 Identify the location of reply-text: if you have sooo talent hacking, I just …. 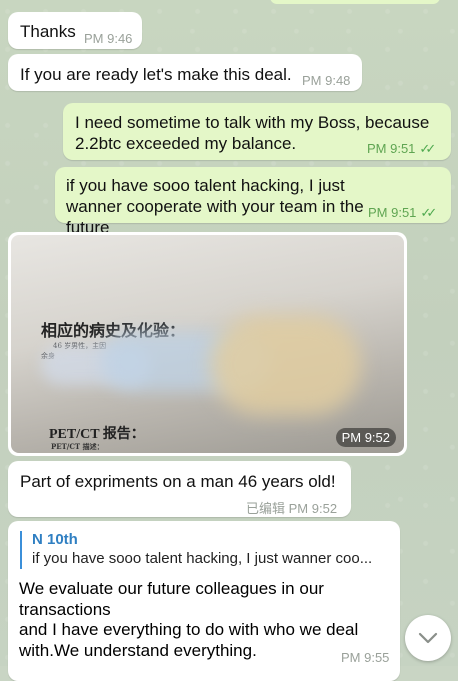
(202, 558).